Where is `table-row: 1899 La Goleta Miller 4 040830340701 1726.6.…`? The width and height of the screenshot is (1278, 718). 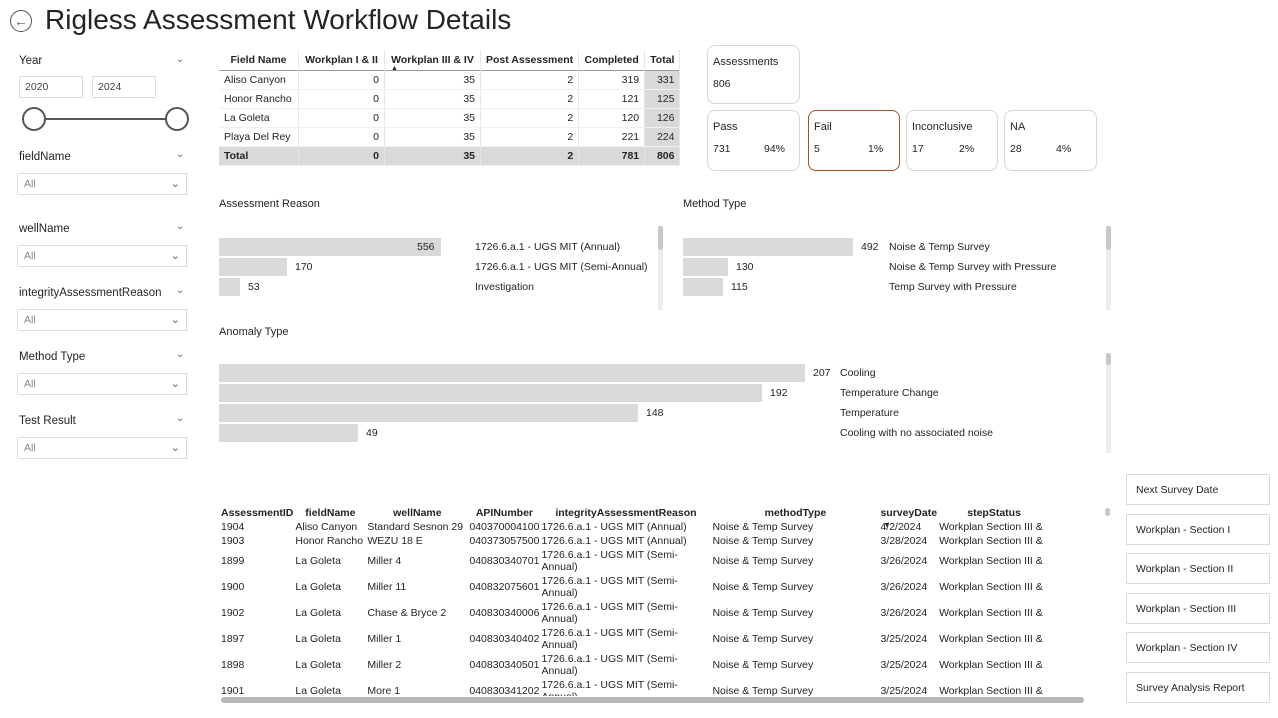
table-row: 1899 La Goleta Miller 4 040830340701 1726.6.… is located at coordinates (635, 561).